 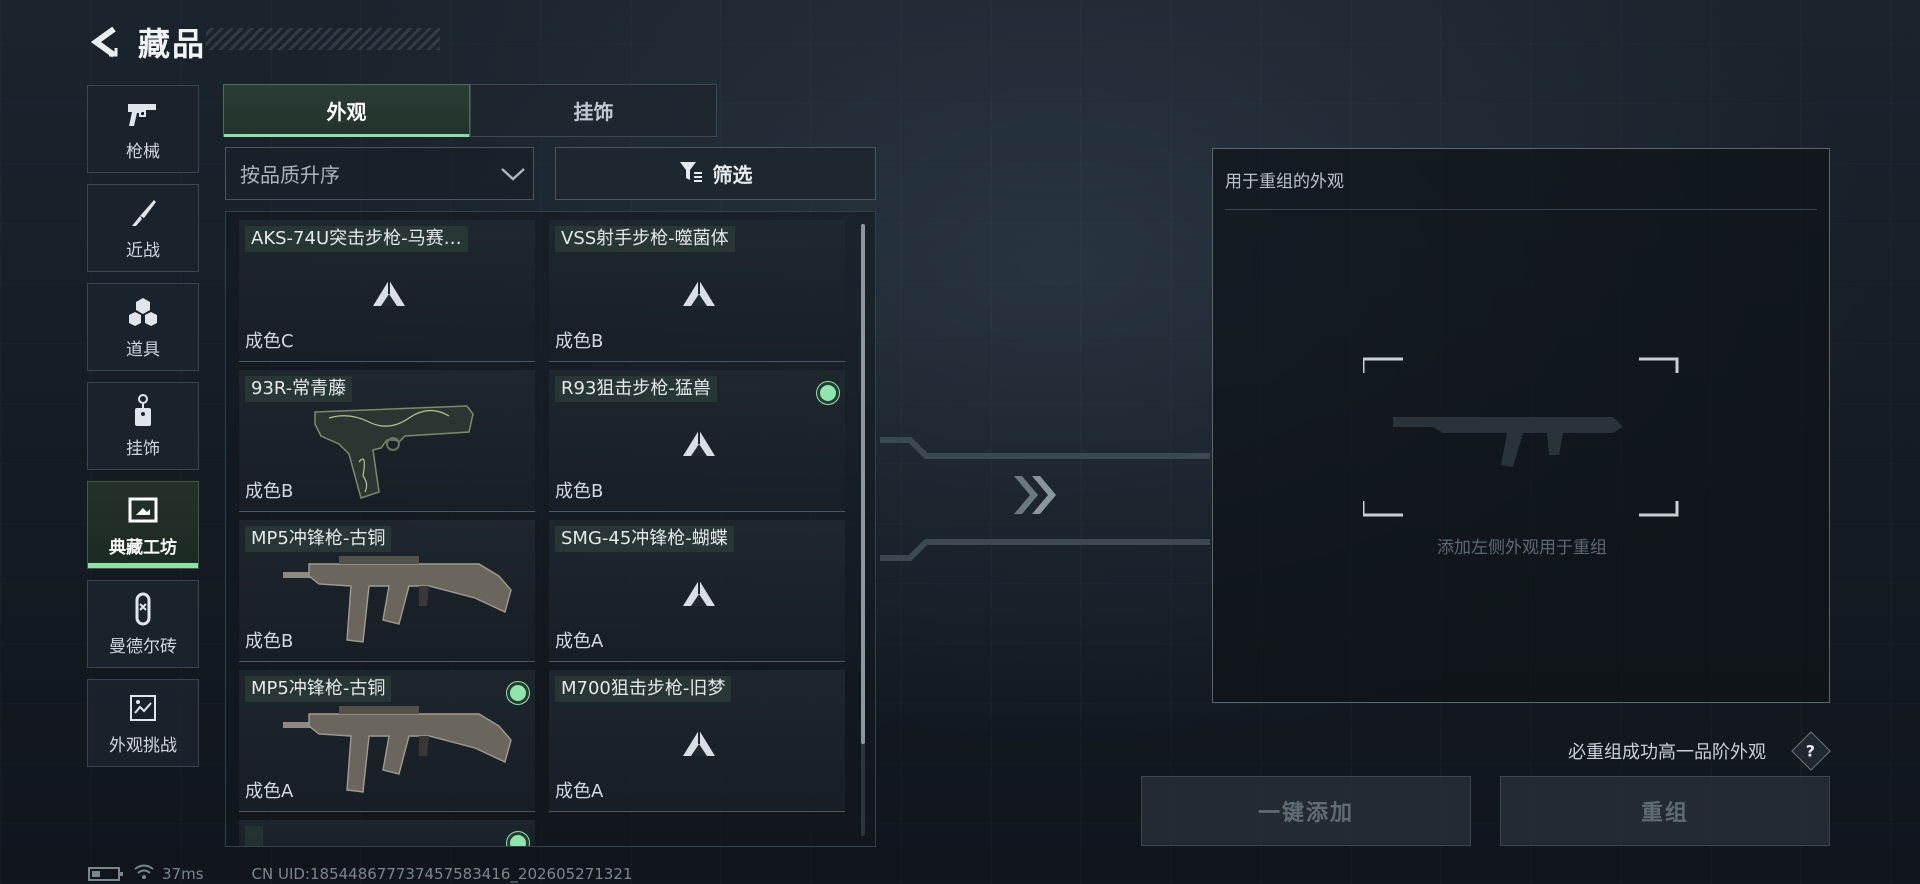 I want to click on sidebar-item-charms: 挂饰, so click(x=143, y=426).